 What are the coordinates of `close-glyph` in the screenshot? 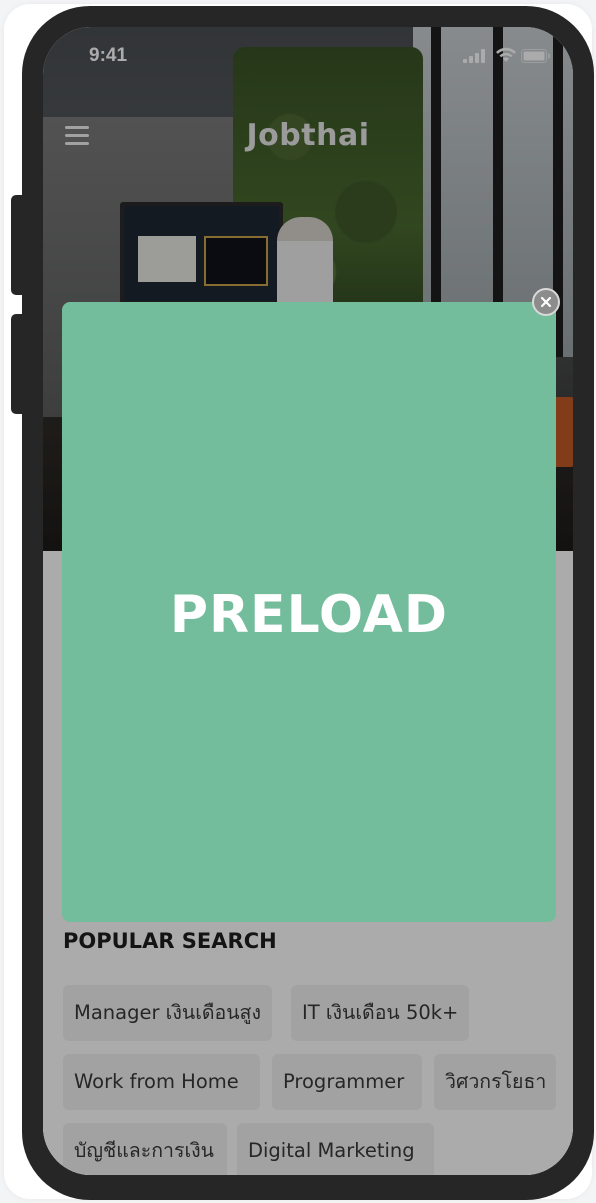 It's located at (546, 302).